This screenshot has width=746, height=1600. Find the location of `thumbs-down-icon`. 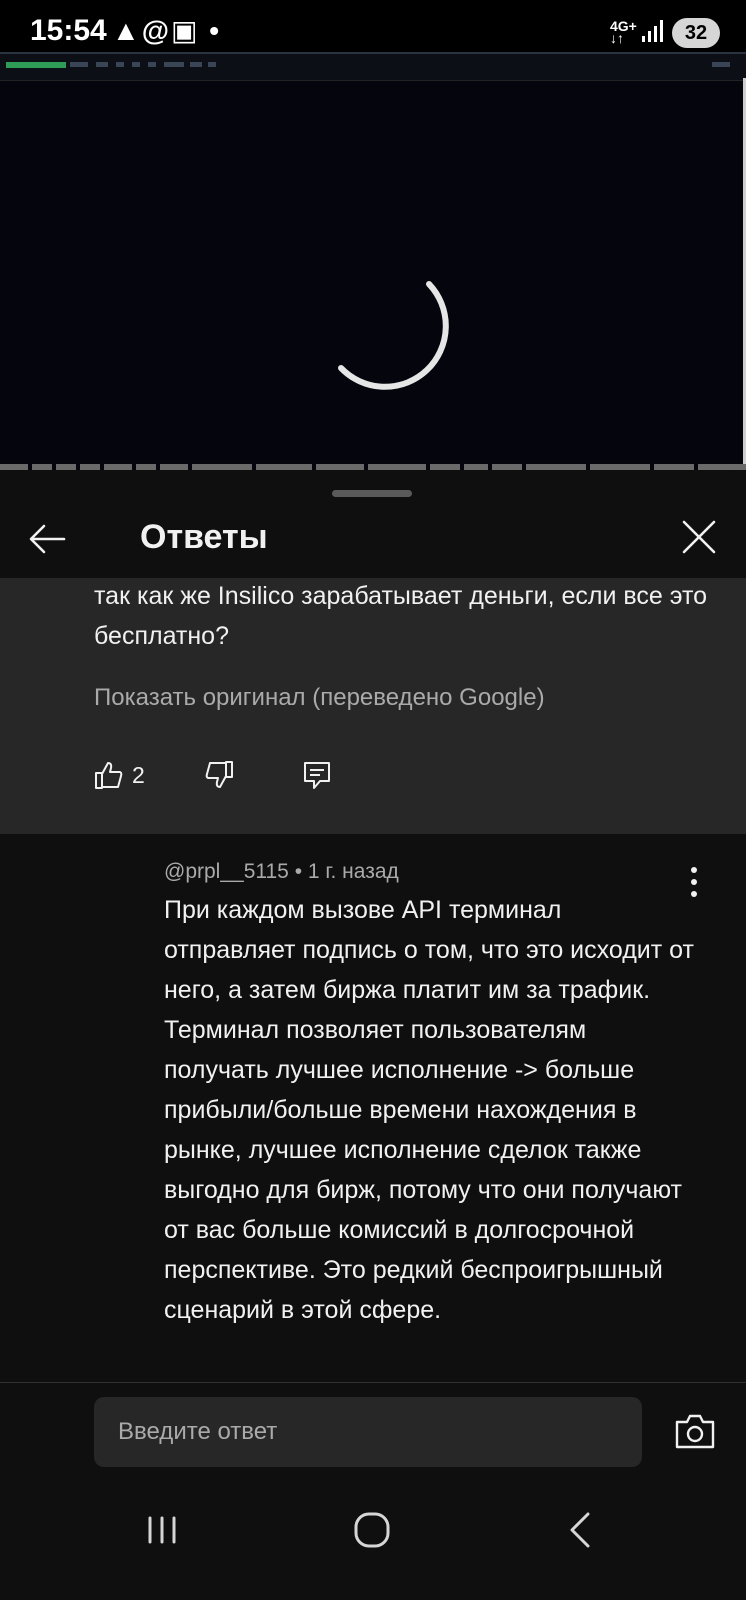

thumbs-down-icon is located at coordinates (219, 774).